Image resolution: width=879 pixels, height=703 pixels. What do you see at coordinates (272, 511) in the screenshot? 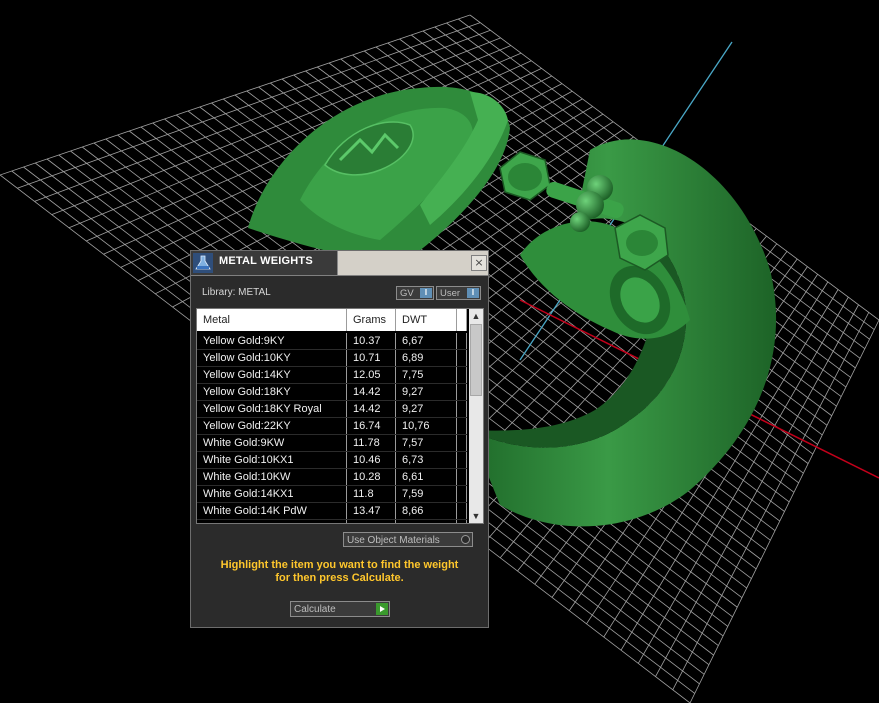
I see `metal-cell: White Gold:14K PdW` at bounding box center [272, 511].